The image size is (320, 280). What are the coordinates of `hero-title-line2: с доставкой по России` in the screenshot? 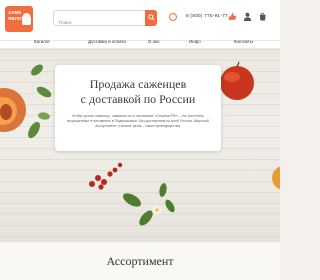 It's located at (138, 99).